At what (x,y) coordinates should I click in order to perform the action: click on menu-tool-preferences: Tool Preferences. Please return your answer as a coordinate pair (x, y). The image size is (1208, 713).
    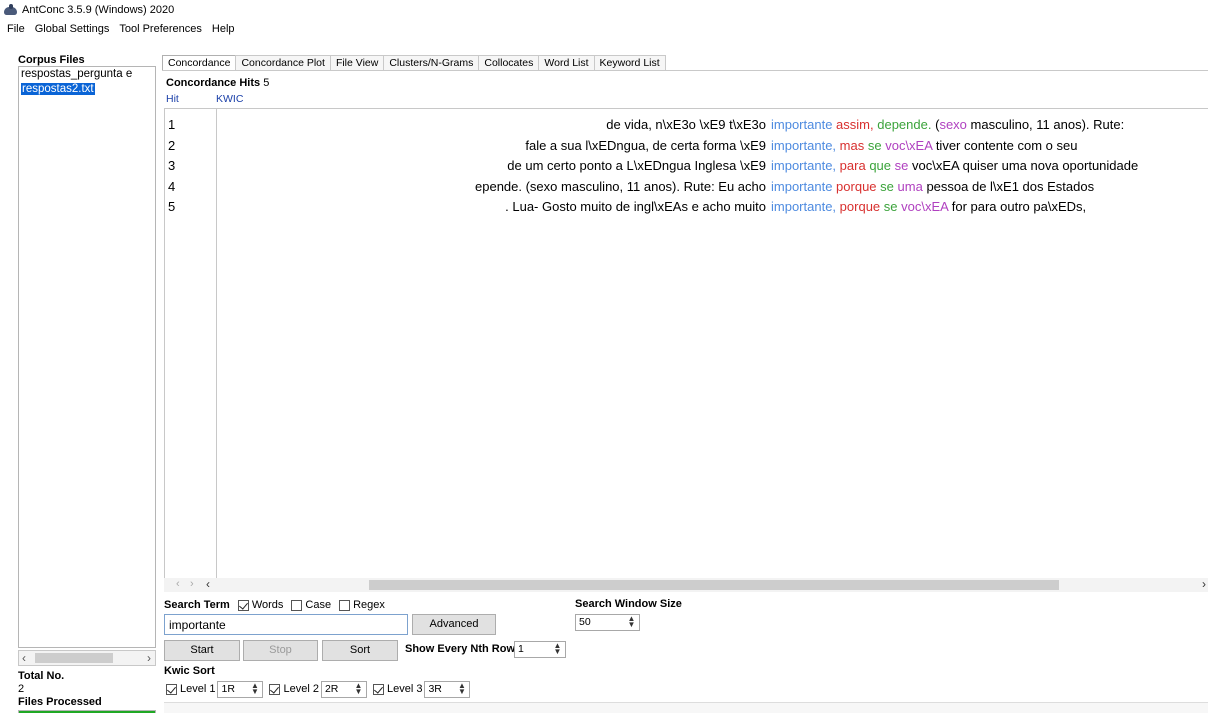
    Looking at the image, I should click on (160, 29).